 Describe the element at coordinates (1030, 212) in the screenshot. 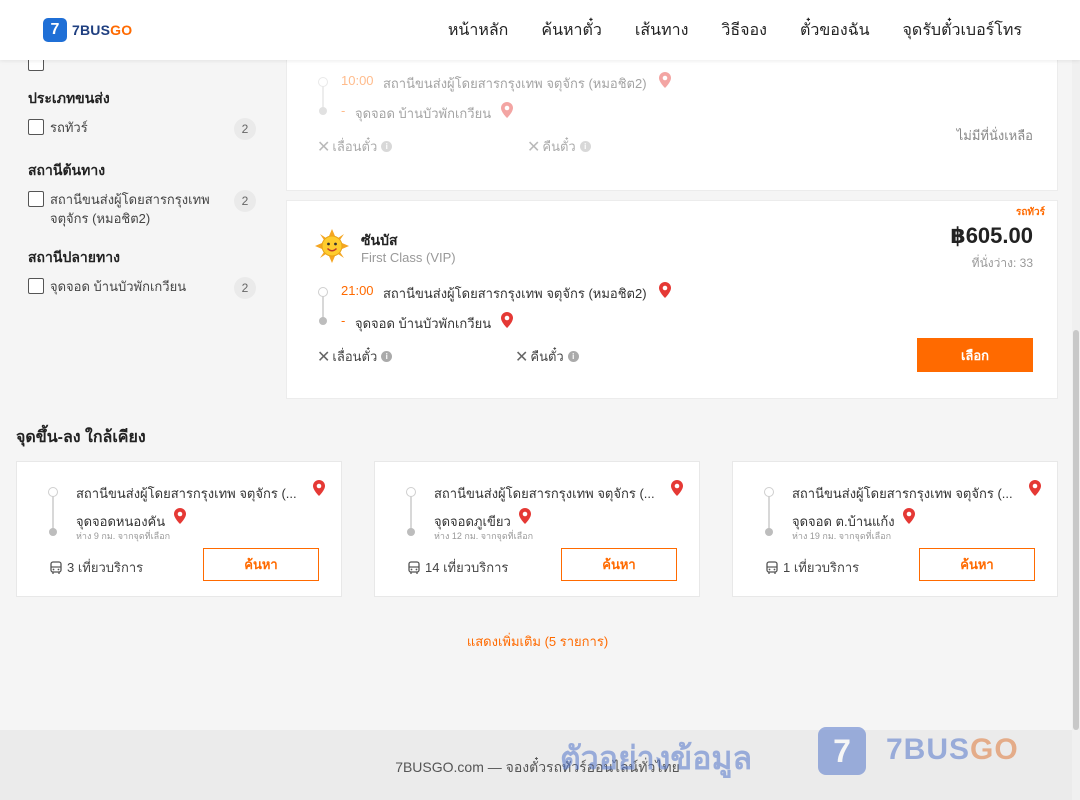

I see `vehicle-type-tag: รถทัวร์` at that location.